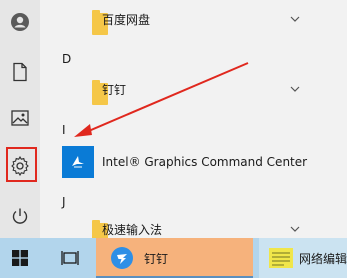 The height and width of the screenshot is (278, 347). I want to click on documents-button, so click(20, 72).